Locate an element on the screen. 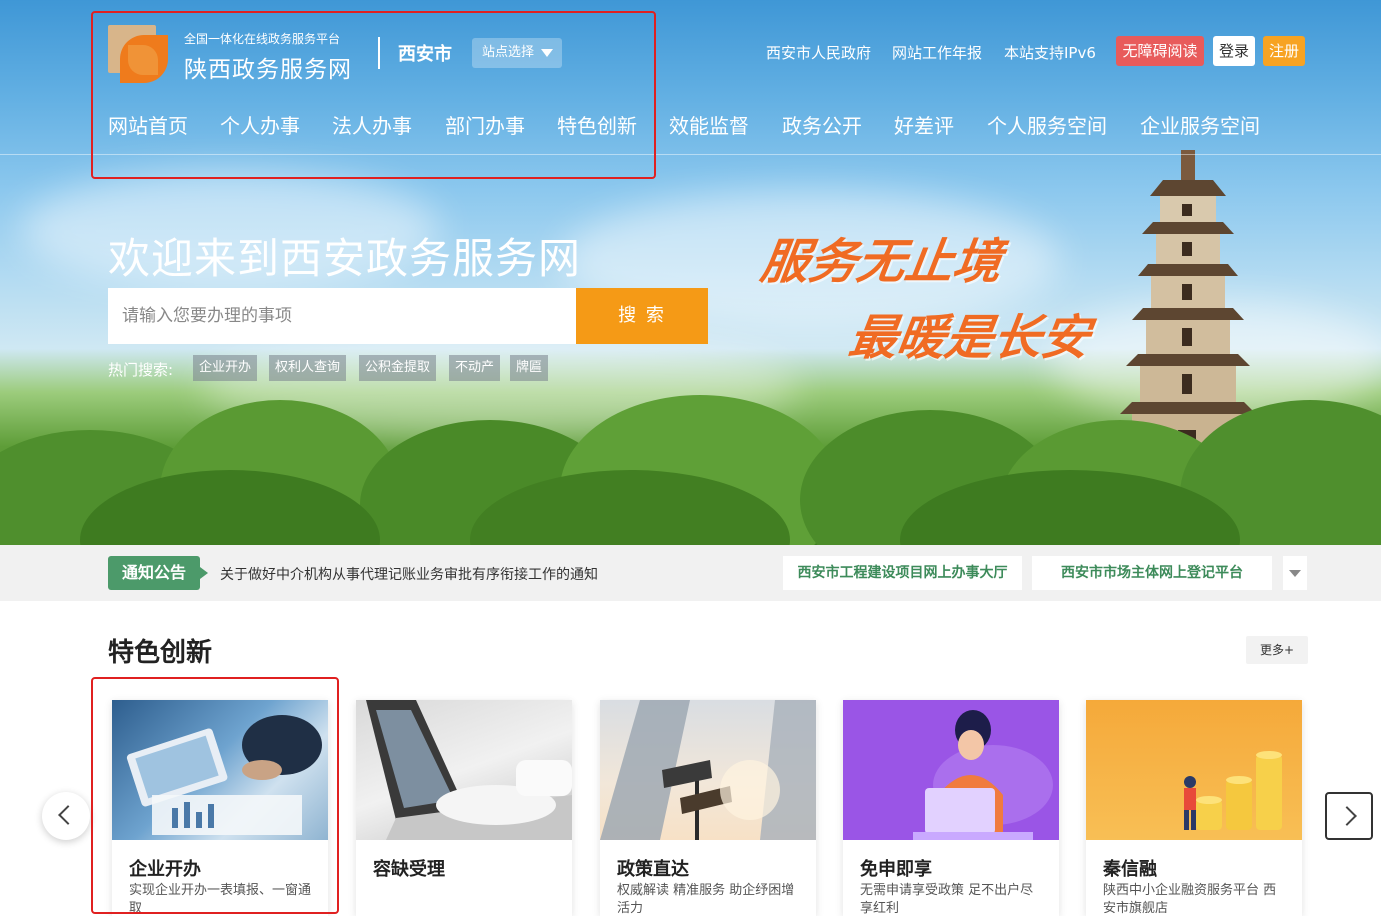 The width and height of the screenshot is (1381, 916). card-title: 企业开办 is located at coordinates (165, 869).